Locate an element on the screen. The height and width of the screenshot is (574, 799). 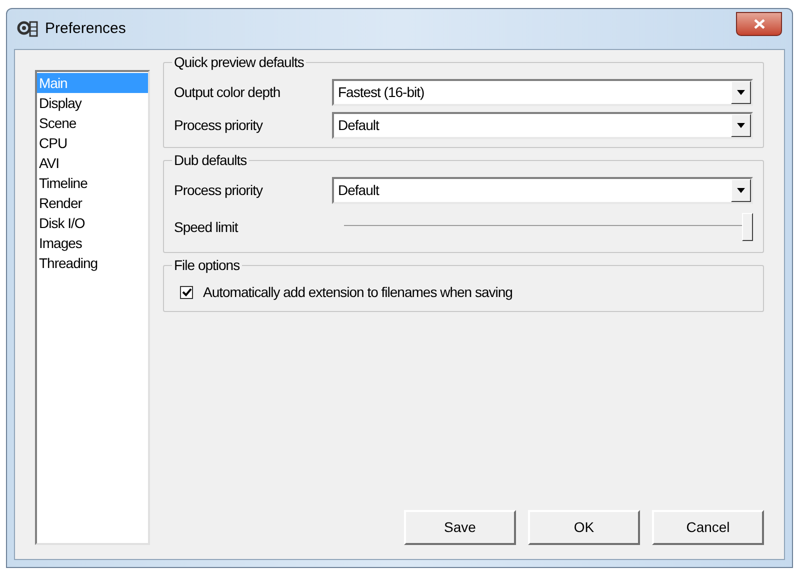
category-item: Threading is located at coordinates (92, 263).